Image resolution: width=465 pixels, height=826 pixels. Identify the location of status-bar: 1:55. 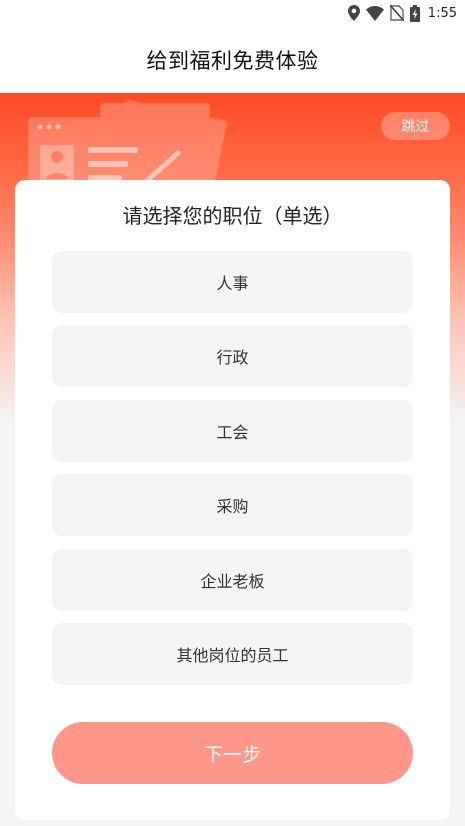
(232, 13).